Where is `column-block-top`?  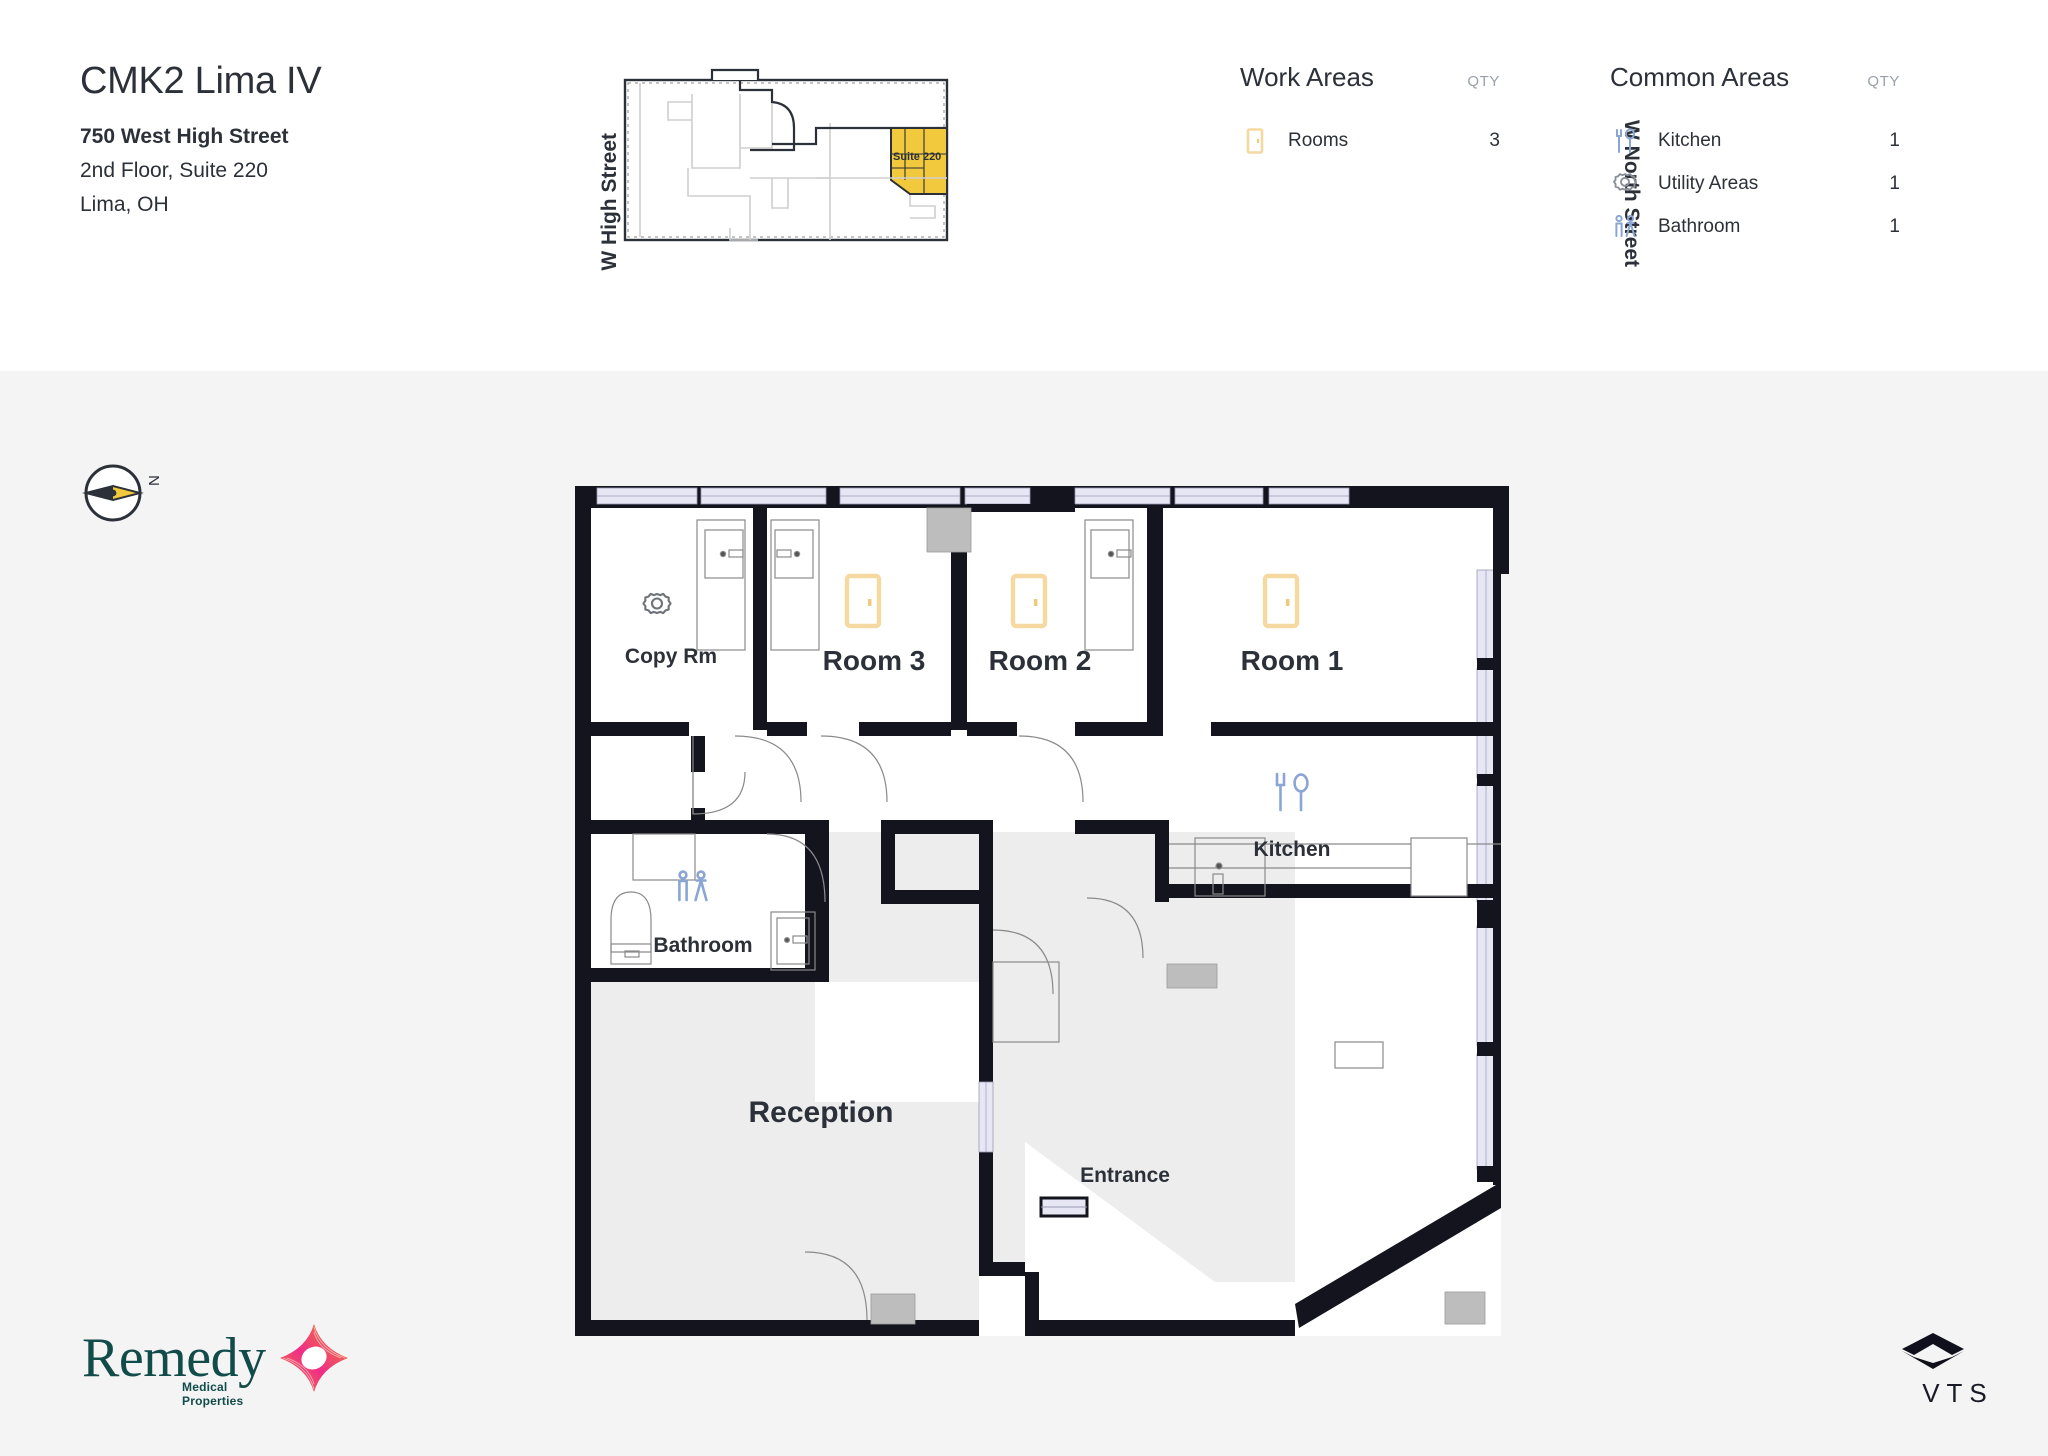
column-block-top is located at coordinates (949, 530).